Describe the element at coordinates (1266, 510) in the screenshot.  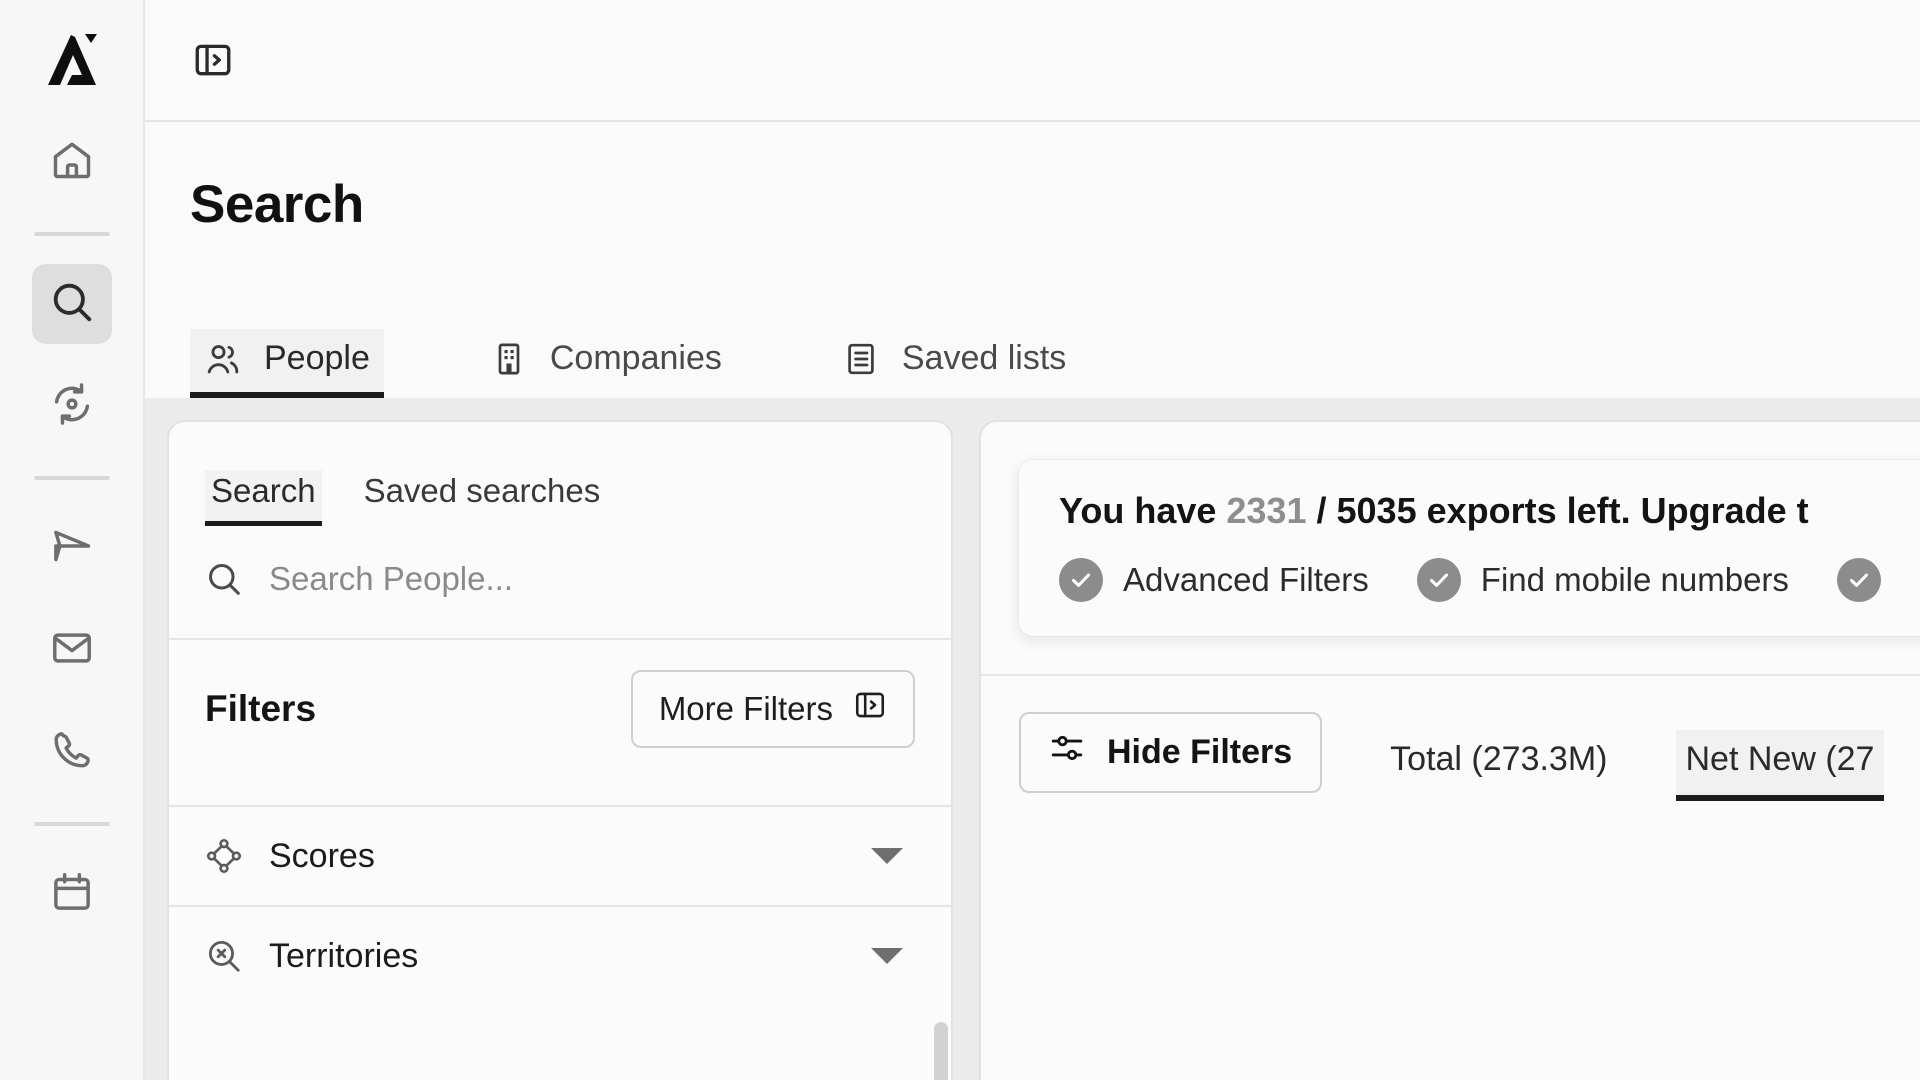
I see `banner-exports-used: 2331` at that location.